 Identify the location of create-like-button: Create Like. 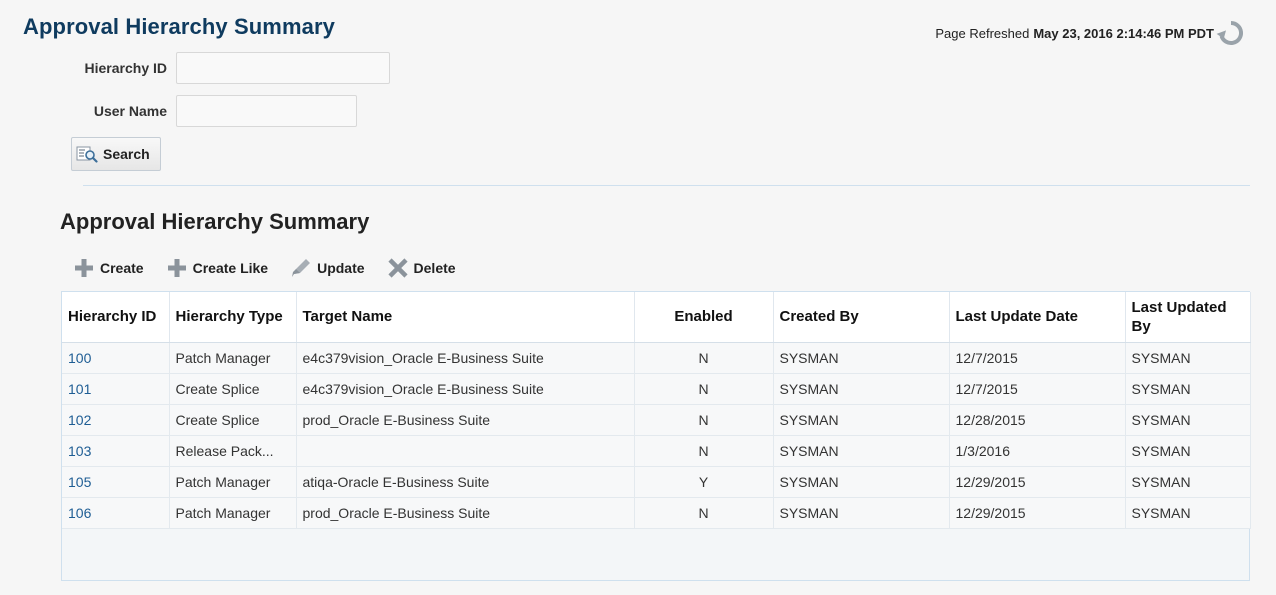
(217, 268).